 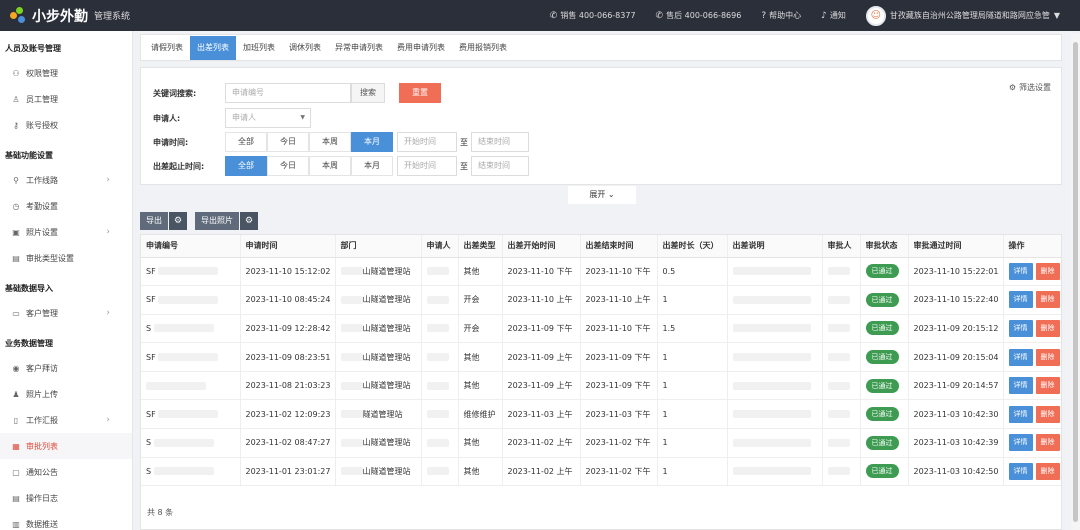 What do you see at coordinates (698, 15) in the screenshot?
I see `after-sales-phone: ✆ 售后 400-066-8696` at bounding box center [698, 15].